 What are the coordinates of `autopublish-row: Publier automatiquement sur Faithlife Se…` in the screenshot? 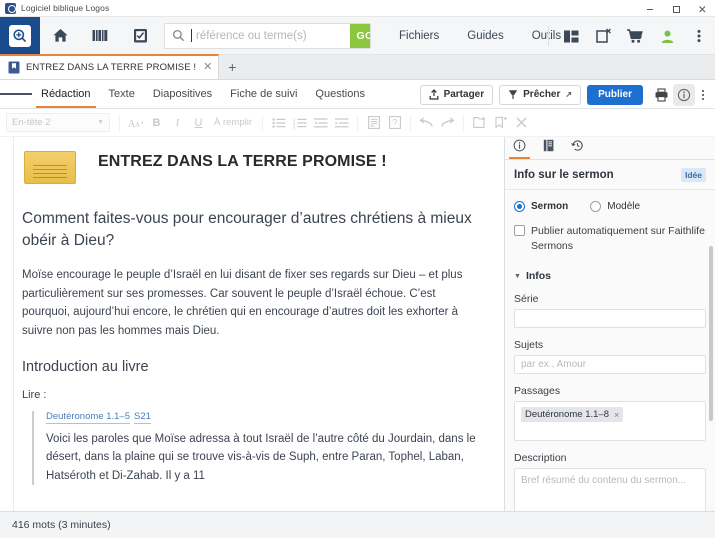 It's located at (610, 239).